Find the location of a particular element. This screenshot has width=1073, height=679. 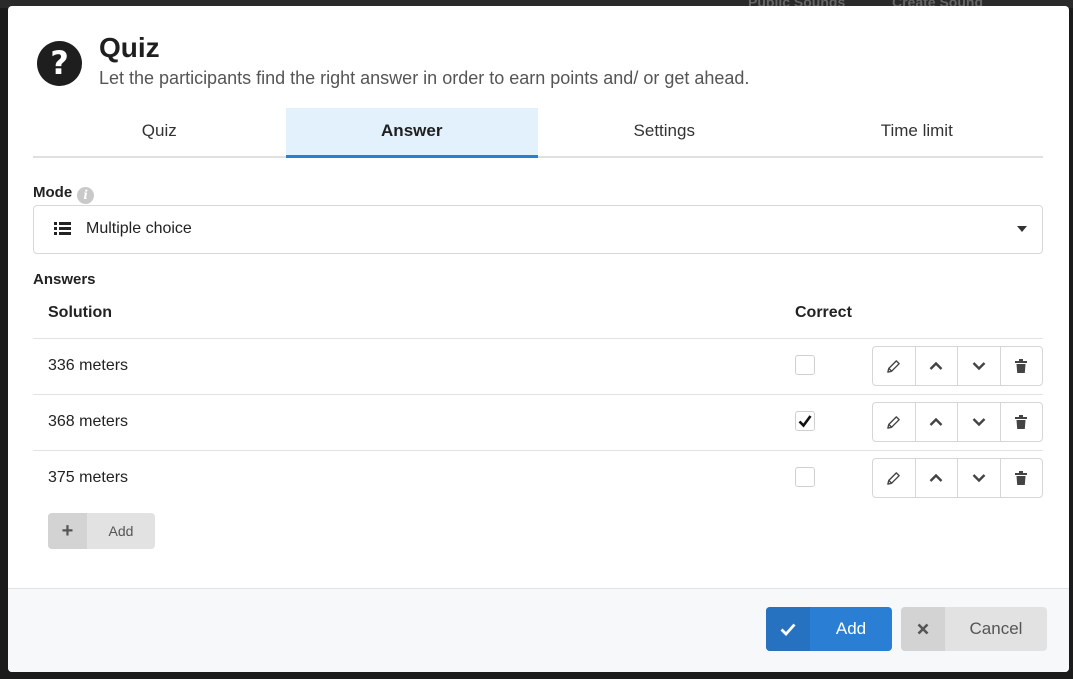

plus-icon: + is located at coordinates (67, 531).